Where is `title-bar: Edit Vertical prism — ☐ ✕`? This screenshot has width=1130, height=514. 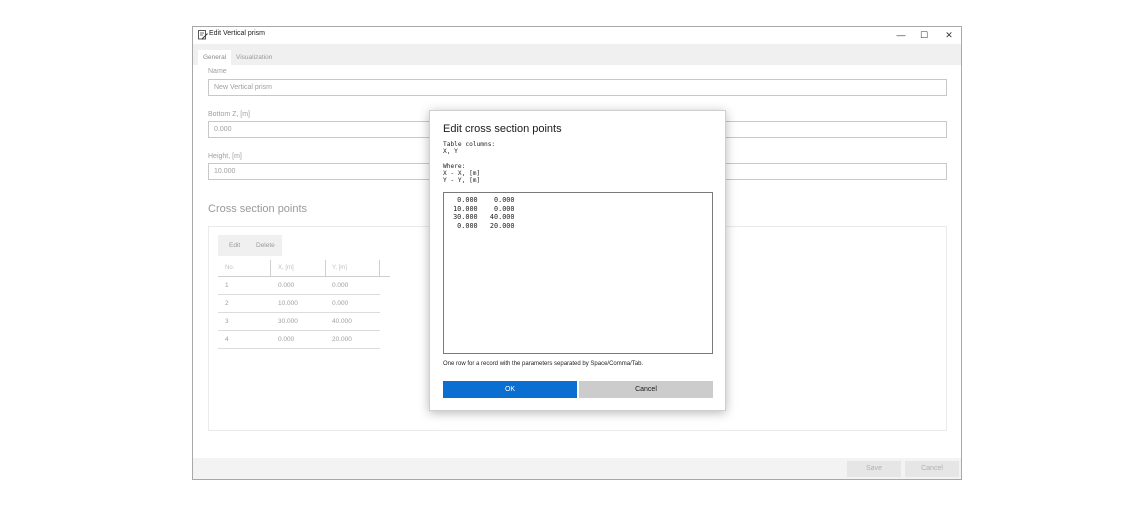 title-bar: Edit Vertical prism — ☐ ✕ is located at coordinates (577, 35).